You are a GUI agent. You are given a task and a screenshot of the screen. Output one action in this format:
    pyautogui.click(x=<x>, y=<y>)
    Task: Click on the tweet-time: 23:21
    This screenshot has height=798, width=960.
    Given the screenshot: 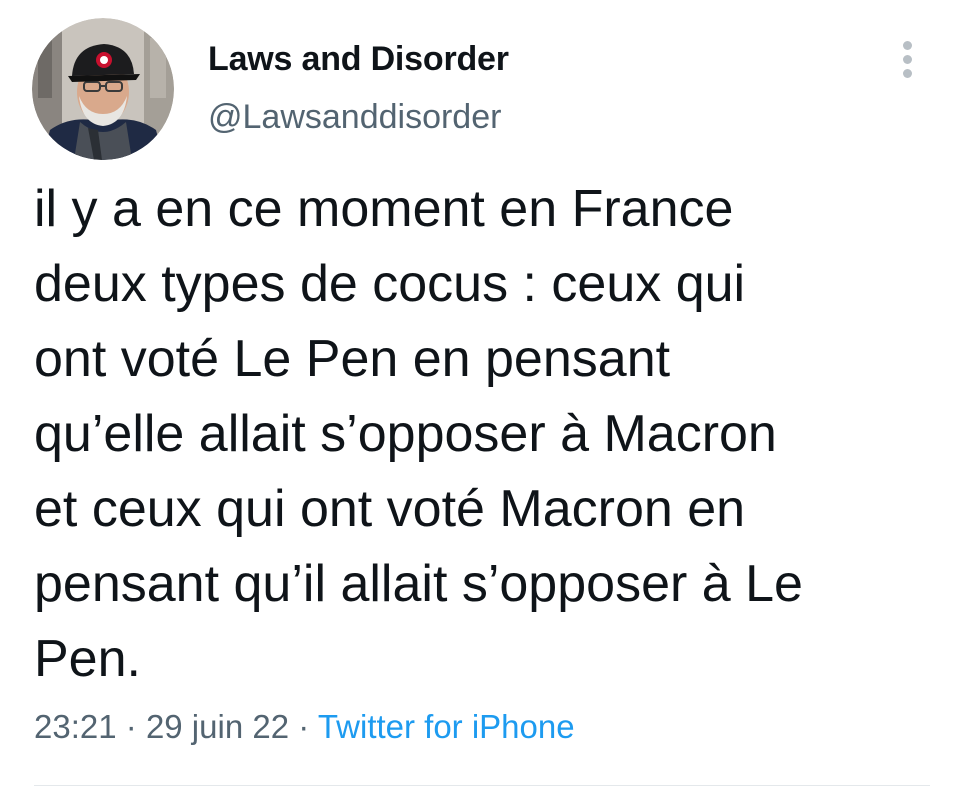 What is the action you would take?
    pyautogui.click(x=75, y=726)
    